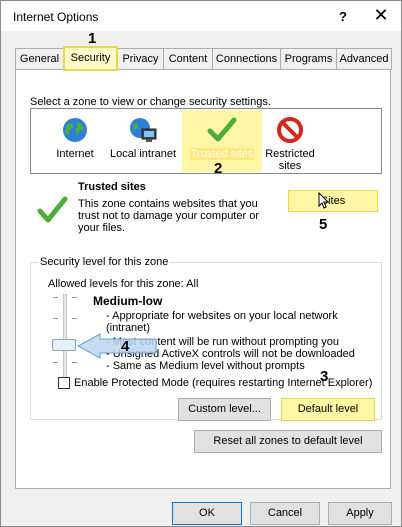 This screenshot has height=527, width=402. Describe the element at coordinates (324, 202) in the screenshot. I see `mouse-cursor-icon` at that location.